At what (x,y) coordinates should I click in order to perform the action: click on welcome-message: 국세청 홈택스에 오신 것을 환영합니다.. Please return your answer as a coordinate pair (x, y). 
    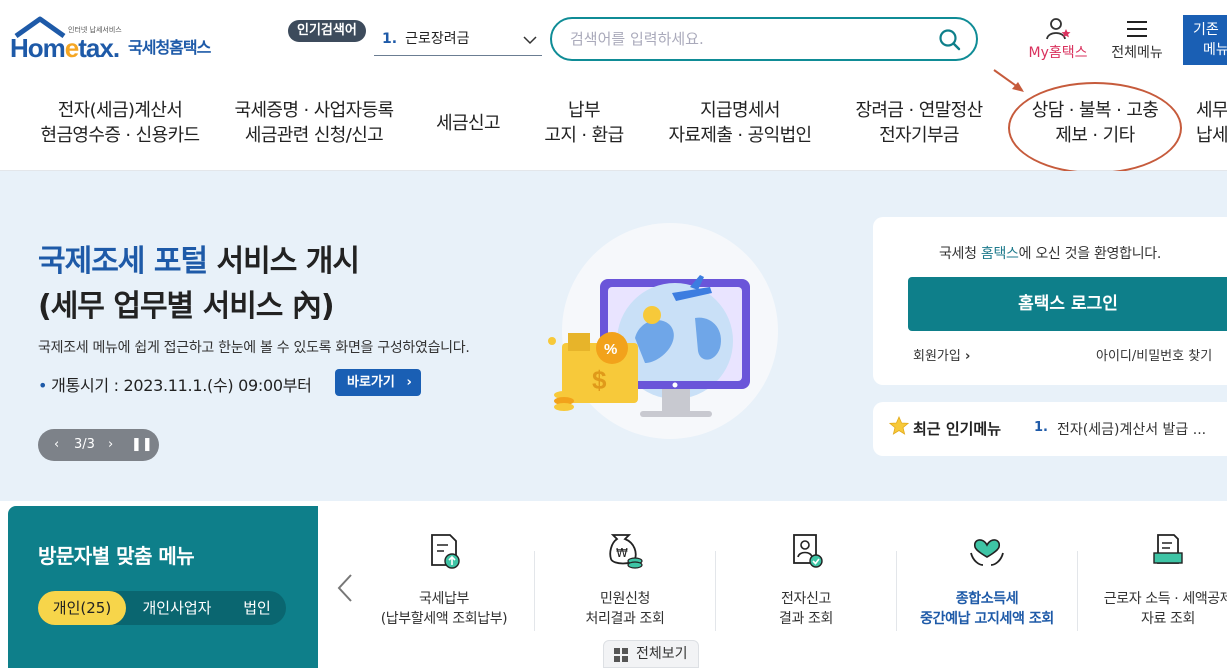
    Looking at the image, I should click on (1050, 254).